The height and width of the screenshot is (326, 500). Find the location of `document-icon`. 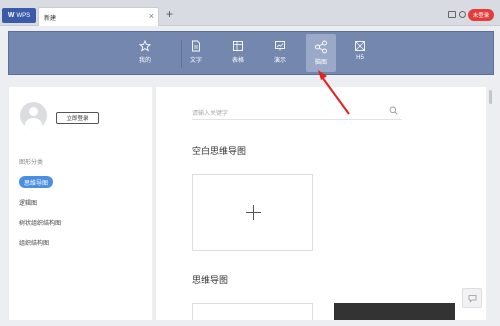

document-icon is located at coordinates (196, 46).